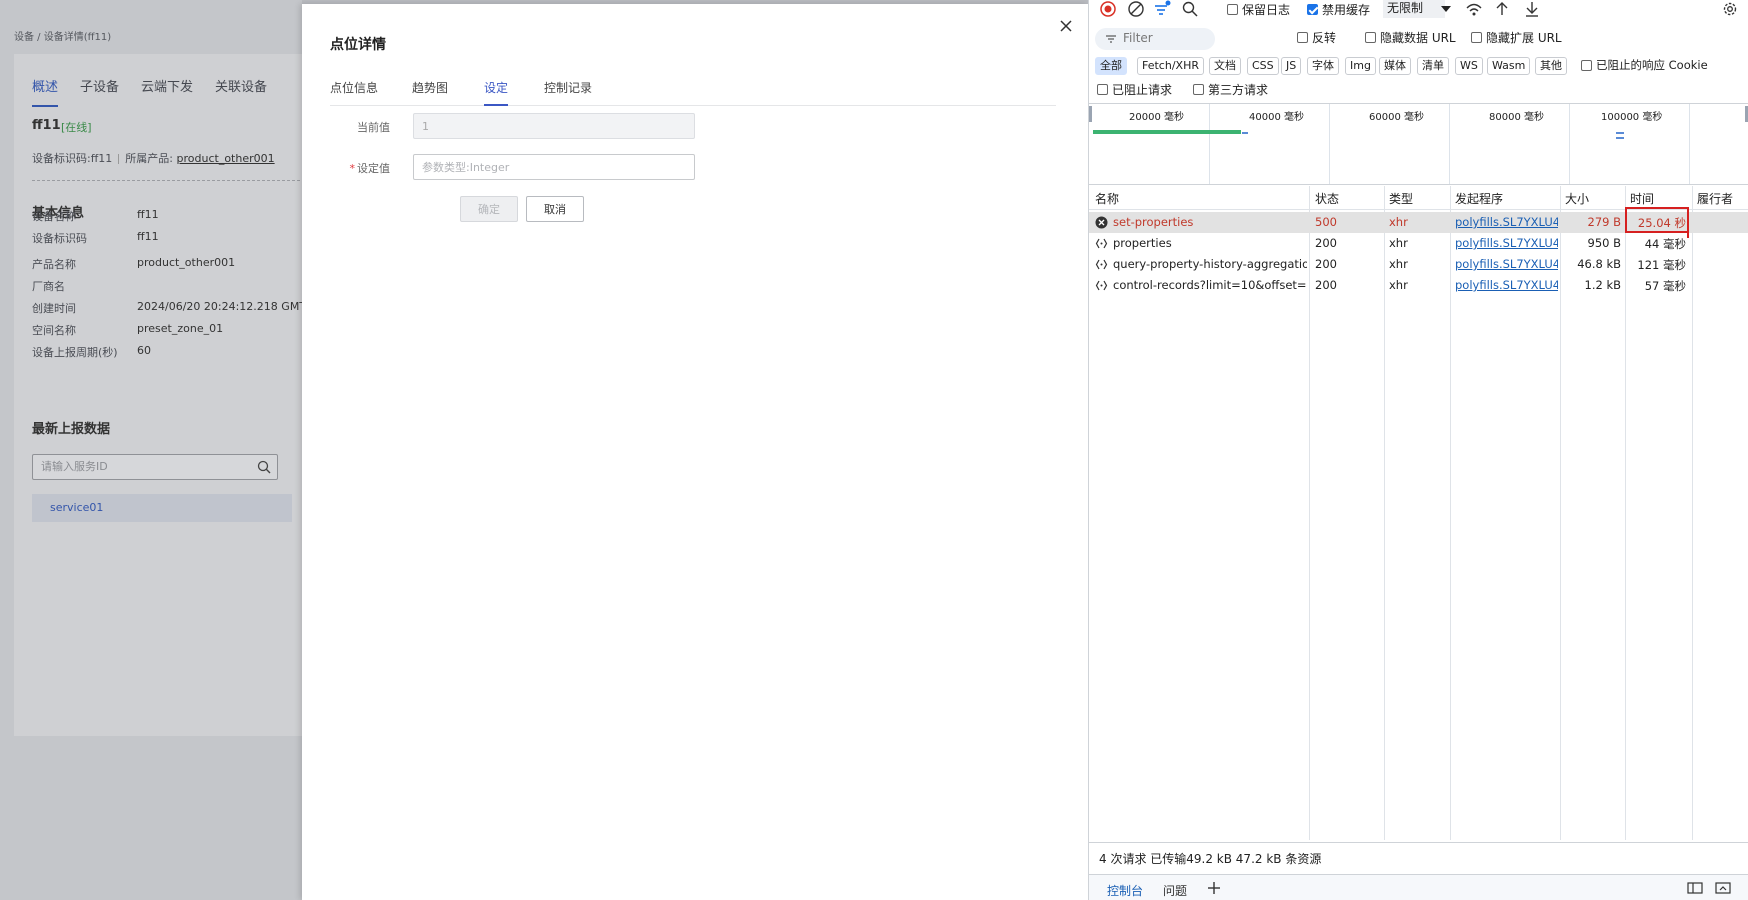 Image resolution: width=1748 pixels, height=900 pixels. I want to click on third-party-checkbox: 第三方请求, so click(1230, 89).